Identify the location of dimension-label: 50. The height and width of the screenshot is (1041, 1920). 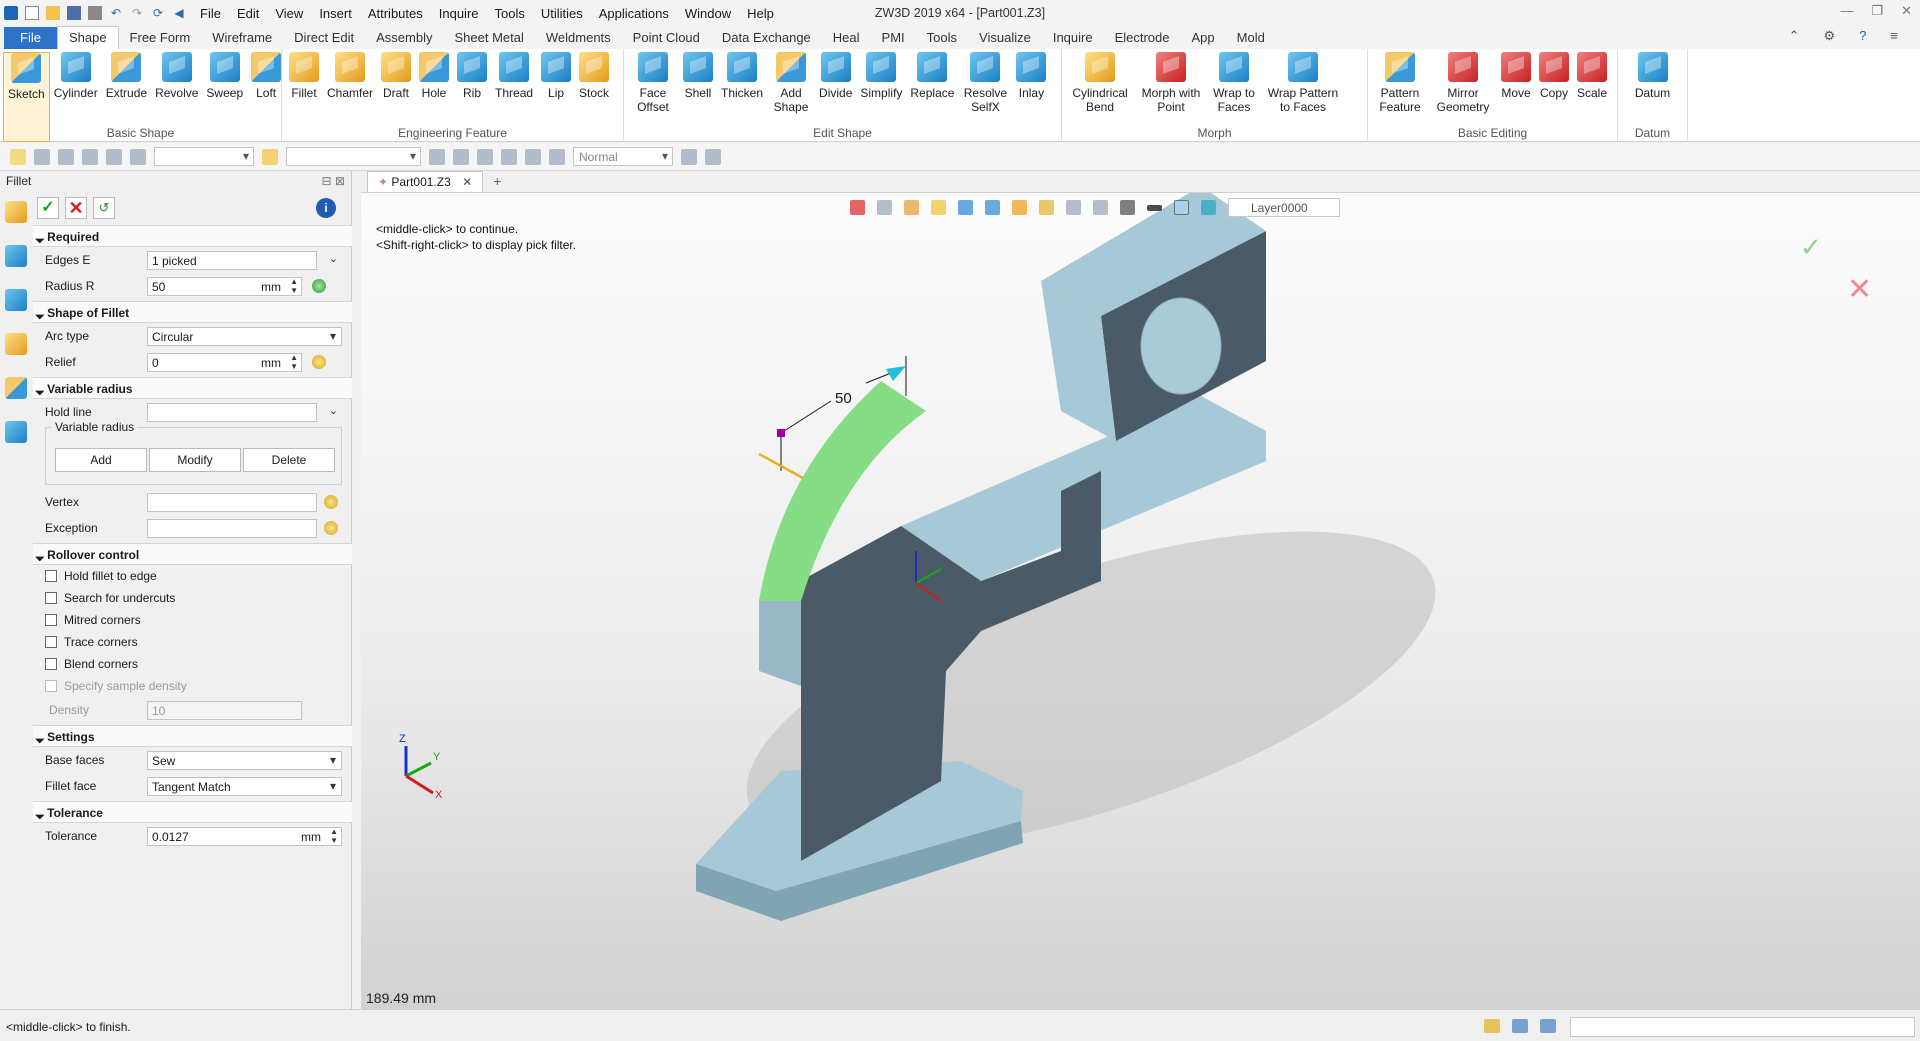
(843, 398).